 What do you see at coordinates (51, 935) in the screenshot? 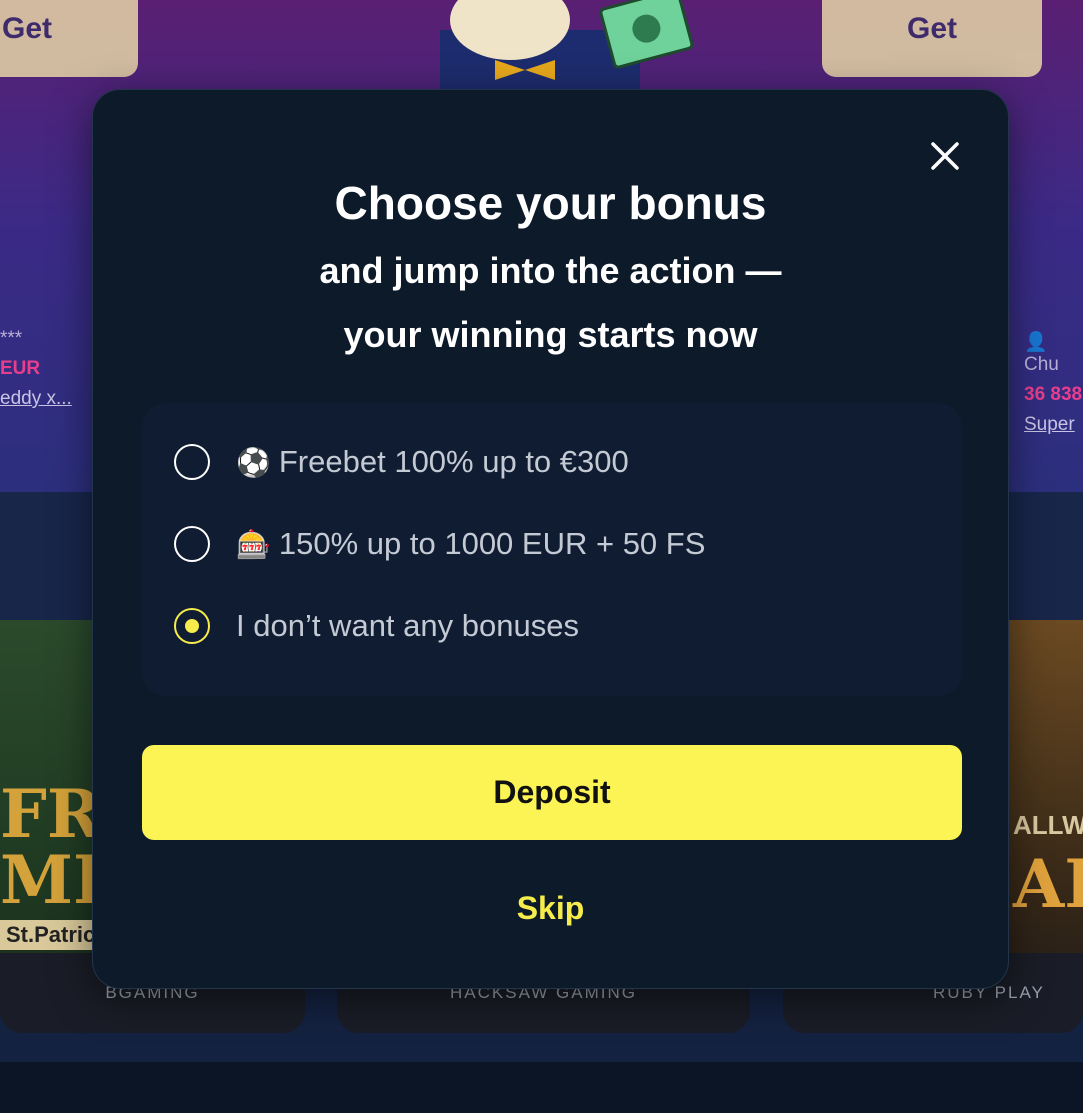
I see `game-art-subtitle: St.Patric` at bounding box center [51, 935].